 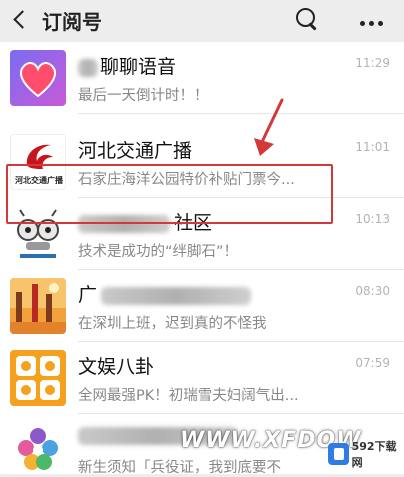 I want to click on city-illustration-icon, so click(x=38, y=306).